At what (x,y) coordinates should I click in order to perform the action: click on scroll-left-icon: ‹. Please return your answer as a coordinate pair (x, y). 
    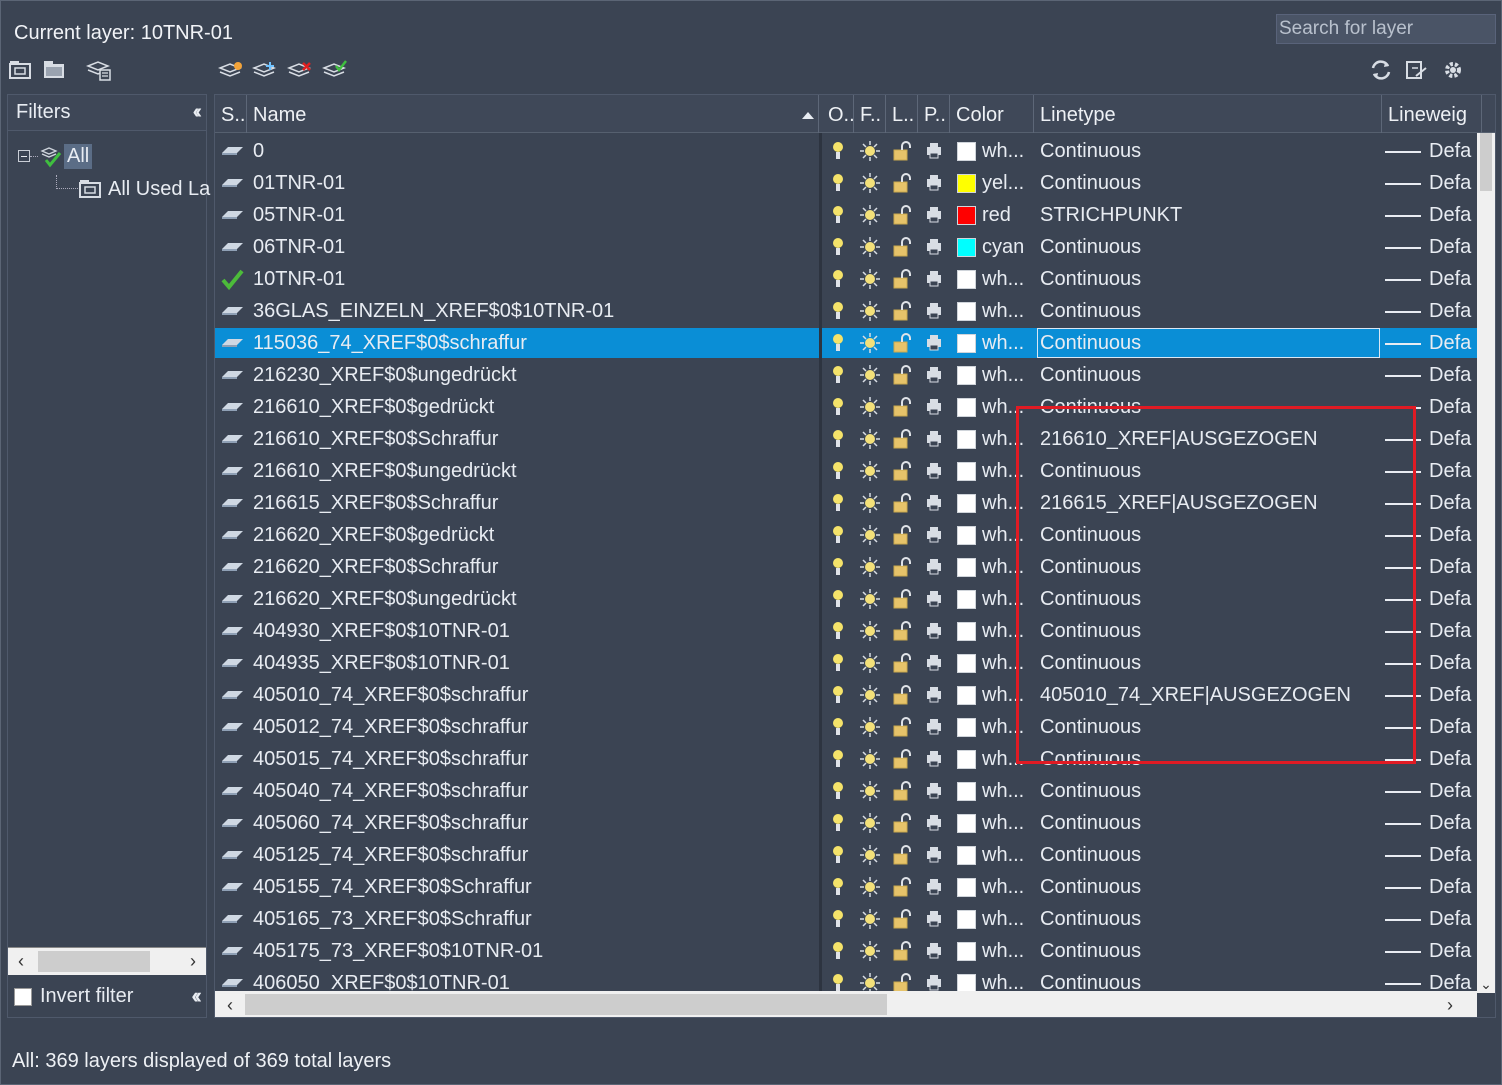
    Looking at the image, I should click on (21, 961).